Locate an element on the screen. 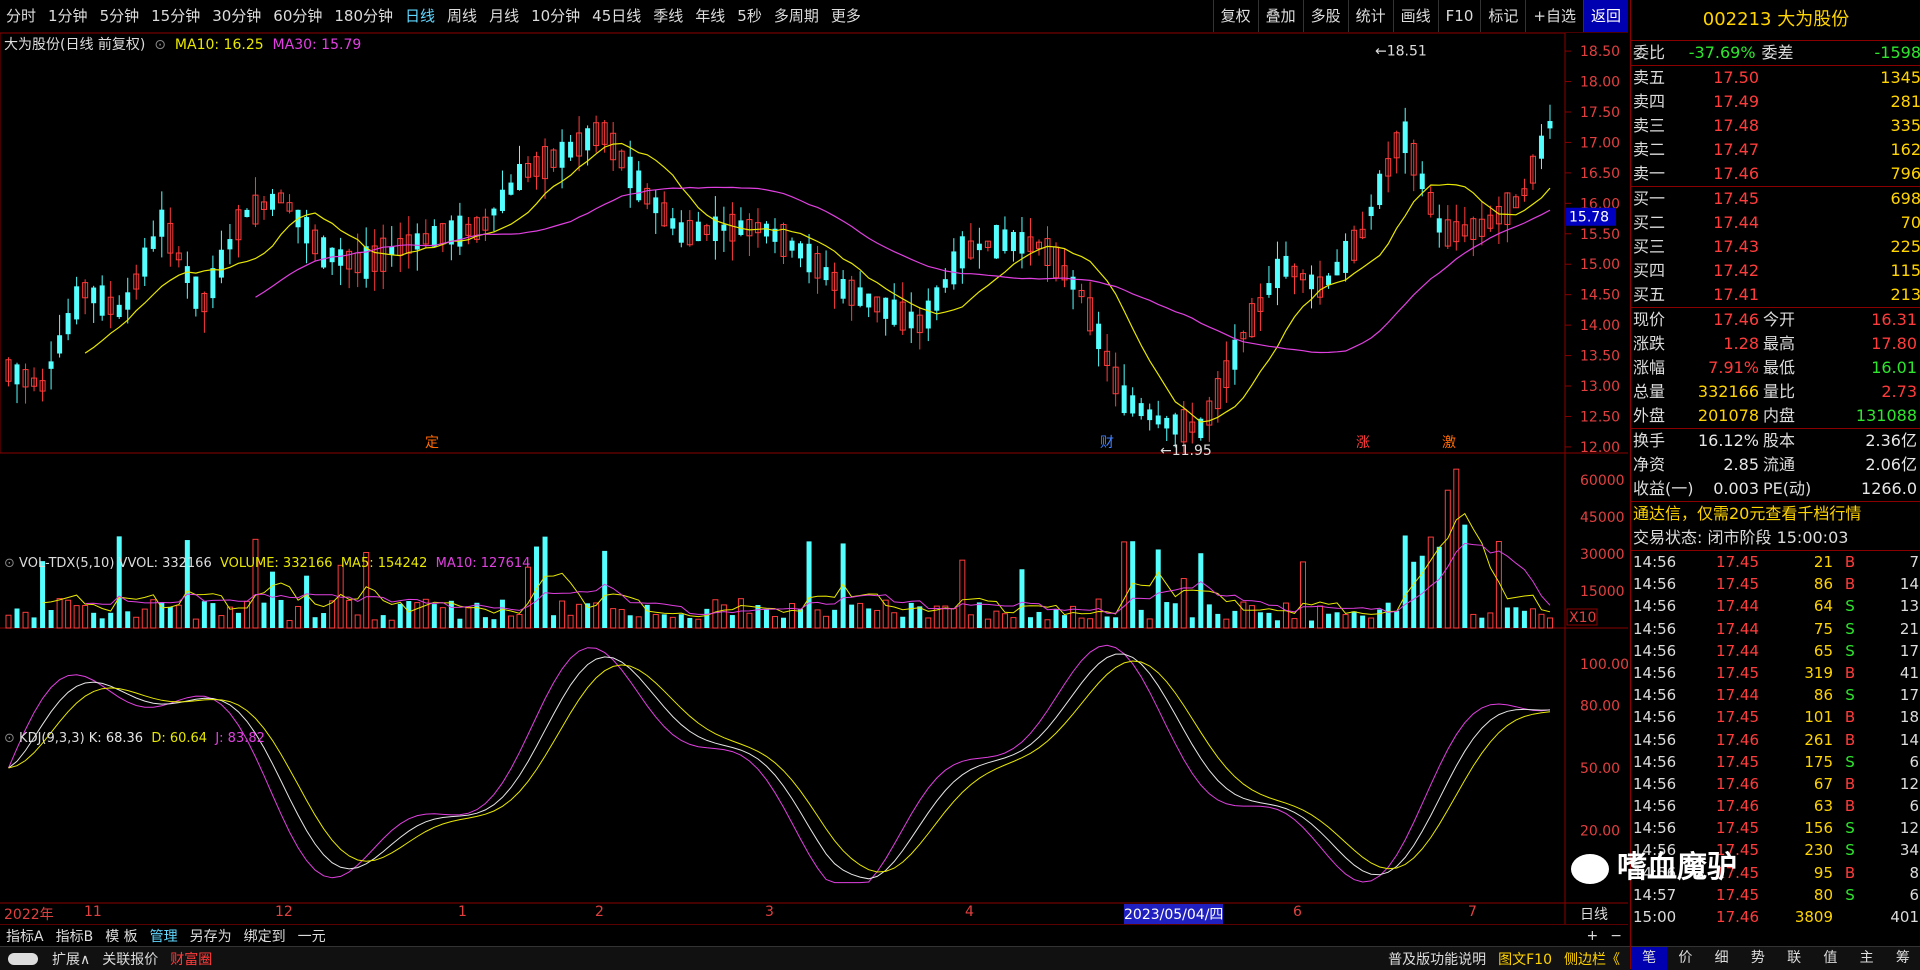 The image size is (1920, 970). zoom-out-button: − is located at coordinates (1616, 936).